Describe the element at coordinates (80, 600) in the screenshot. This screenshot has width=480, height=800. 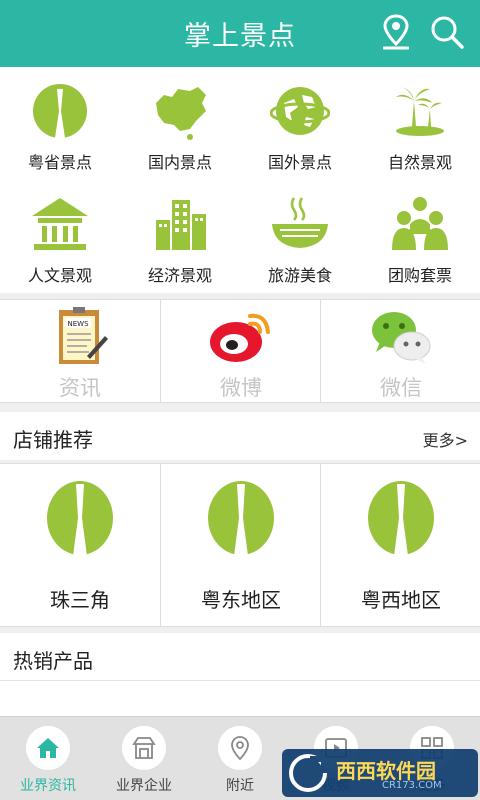
I see `store-label: 珠三角` at that location.